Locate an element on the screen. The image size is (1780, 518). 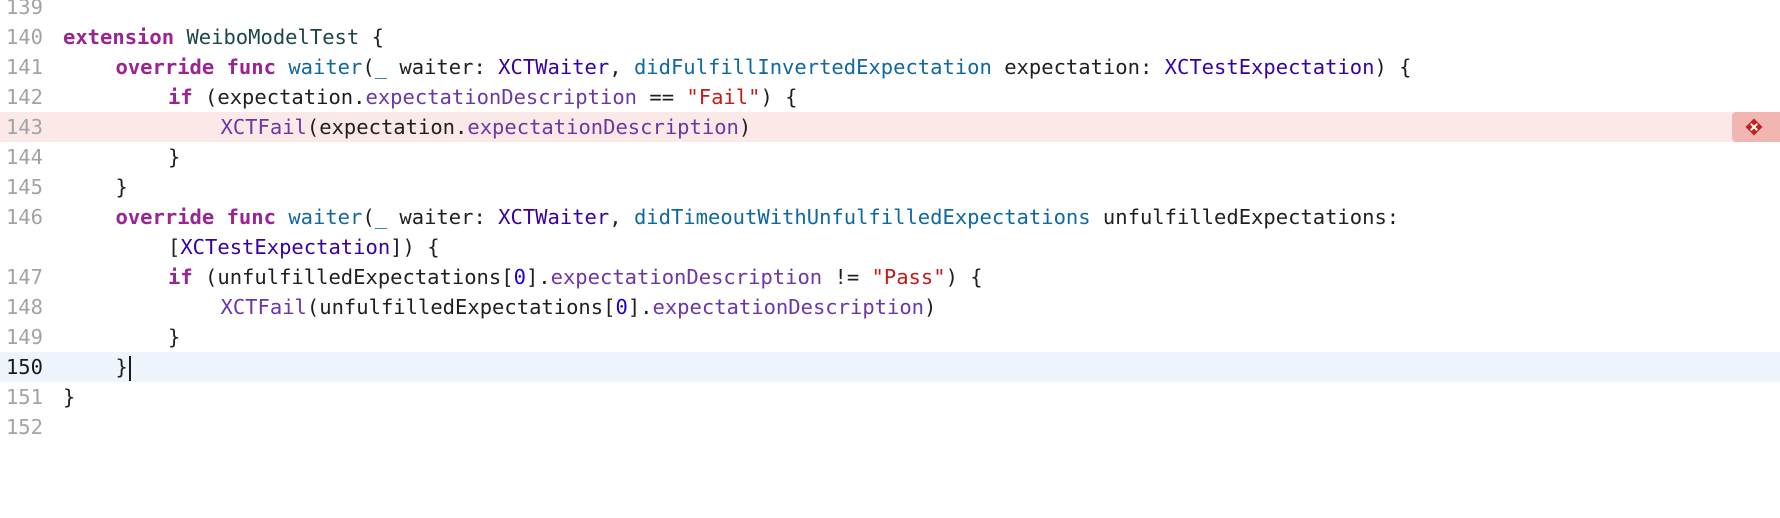
code-line: 145} is located at coordinates (890, 187).